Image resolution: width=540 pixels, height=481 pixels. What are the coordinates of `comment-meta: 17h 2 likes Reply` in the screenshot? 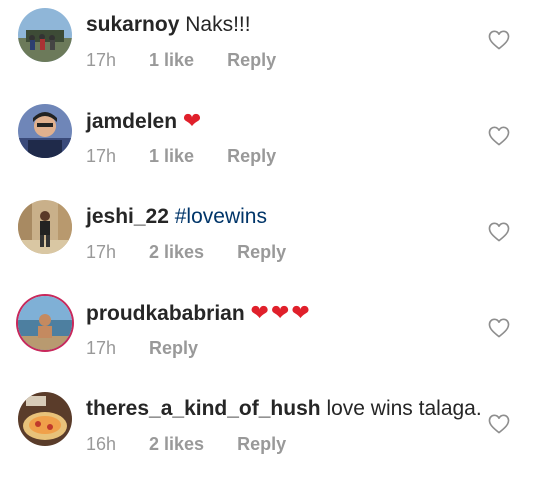 It's located at (186, 252).